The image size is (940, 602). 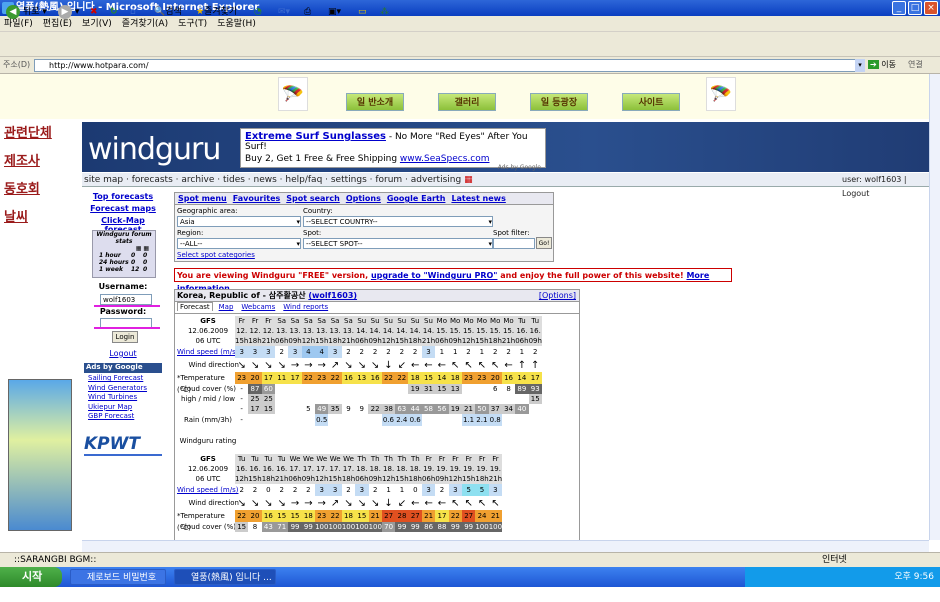 What do you see at coordinates (40, 455) in the screenshot?
I see `banner-image` at bounding box center [40, 455].